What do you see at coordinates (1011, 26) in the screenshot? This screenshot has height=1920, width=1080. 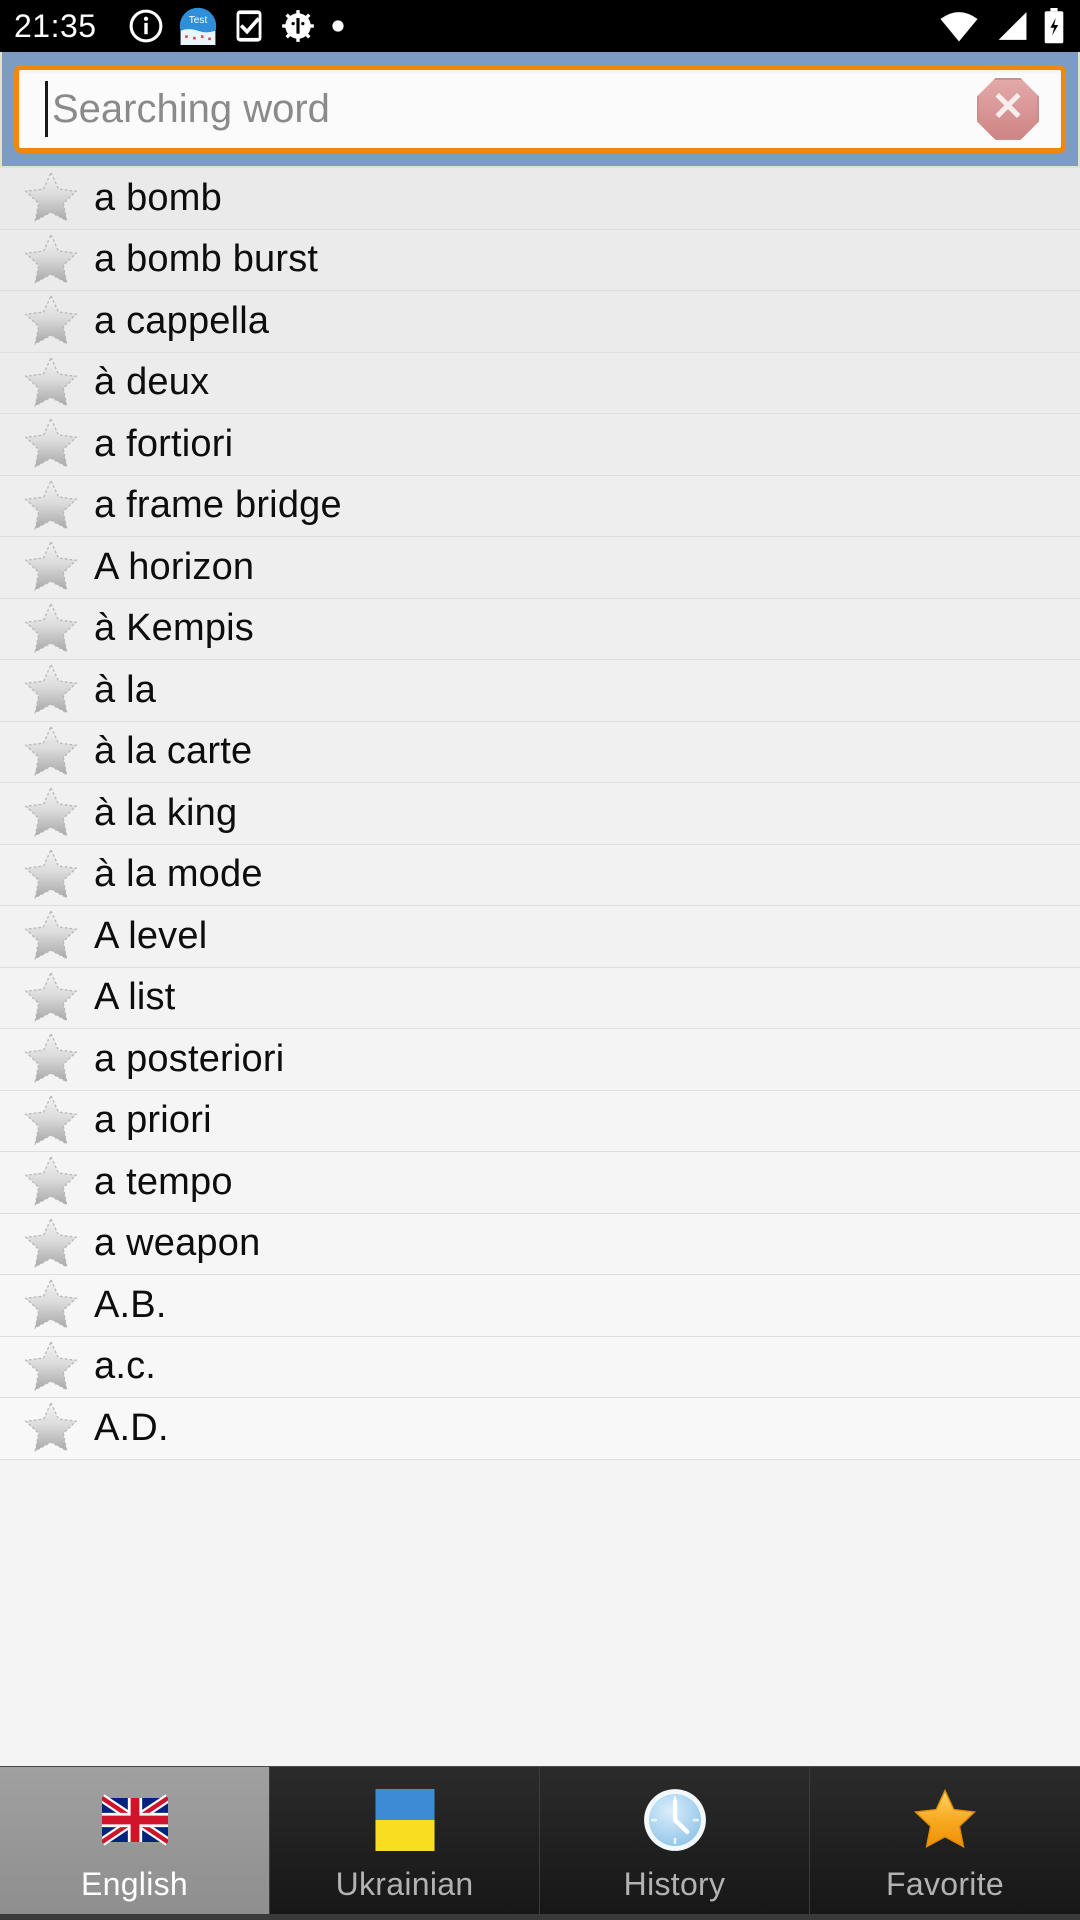 I see `cellular-signal-icon` at bounding box center [1011, 26].